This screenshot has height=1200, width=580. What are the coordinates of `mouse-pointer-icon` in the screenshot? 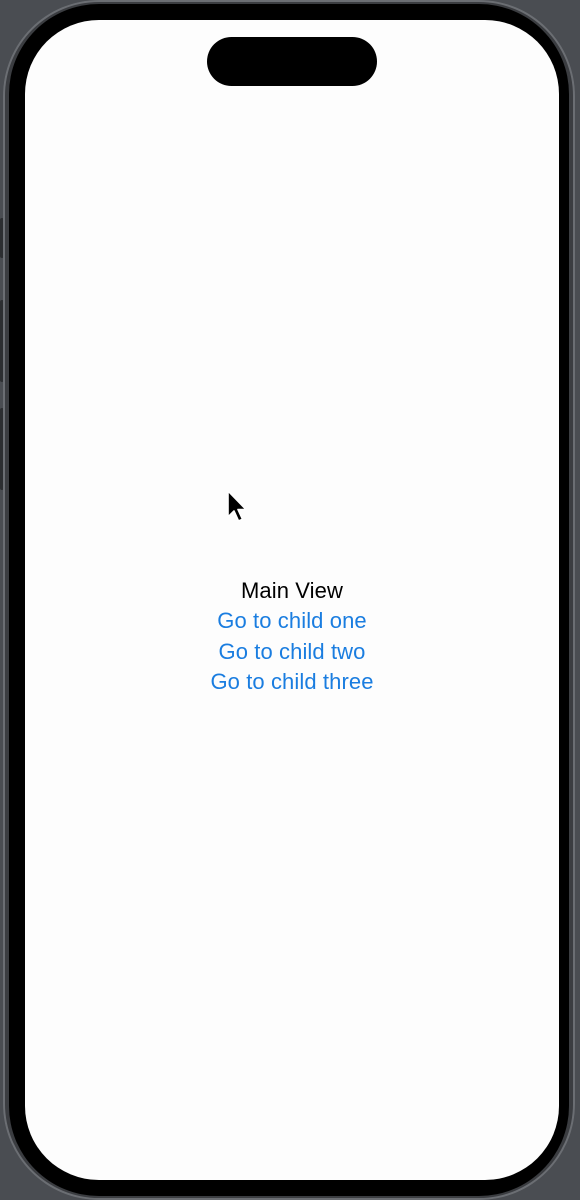 It's located at (237, 506).